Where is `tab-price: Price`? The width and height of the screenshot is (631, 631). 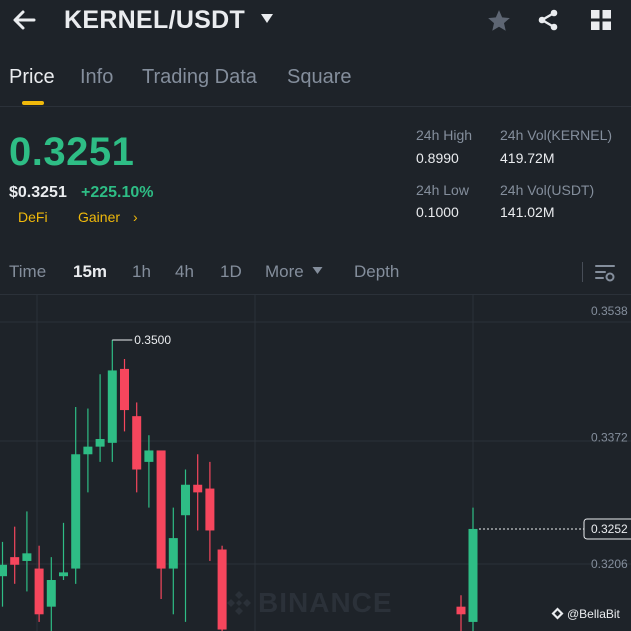 tab-price: Price is located at coordinates (32, 77).